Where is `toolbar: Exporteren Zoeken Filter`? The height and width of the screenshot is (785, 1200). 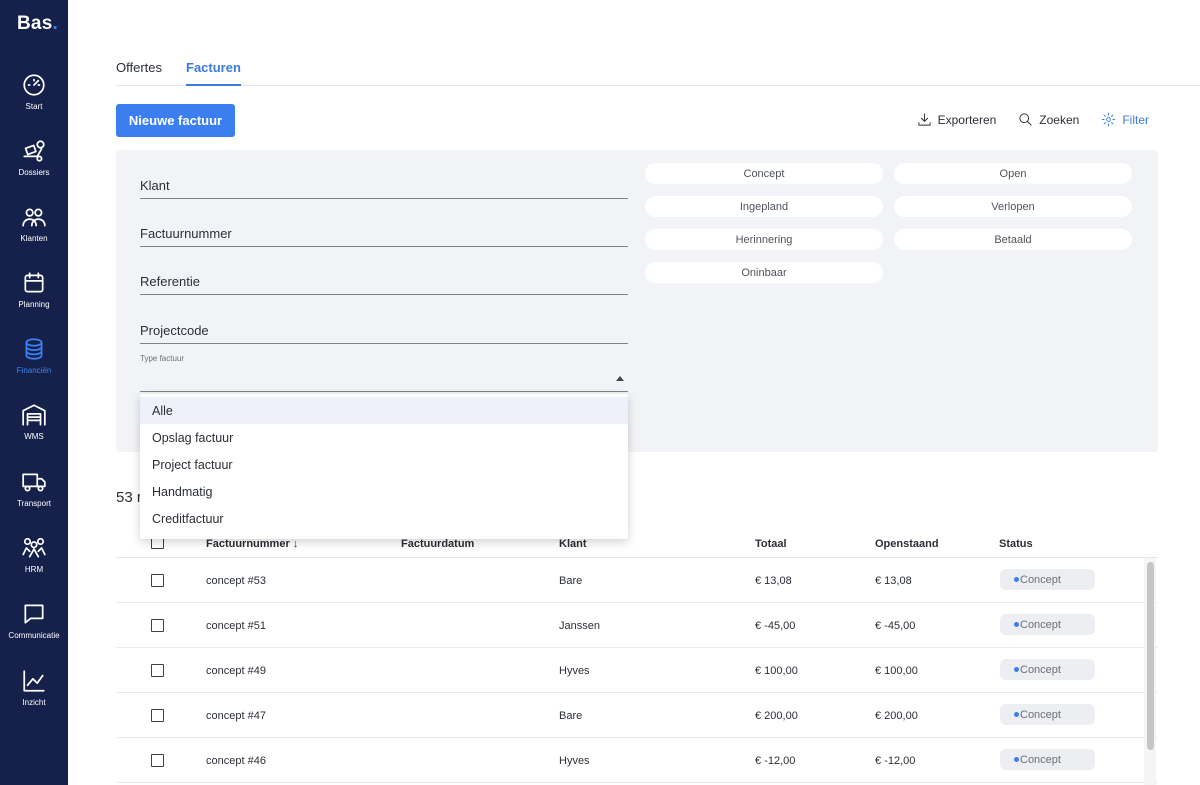
toolbar: Exporteren Zoeken Filter is located at coordinates (1022, 119).